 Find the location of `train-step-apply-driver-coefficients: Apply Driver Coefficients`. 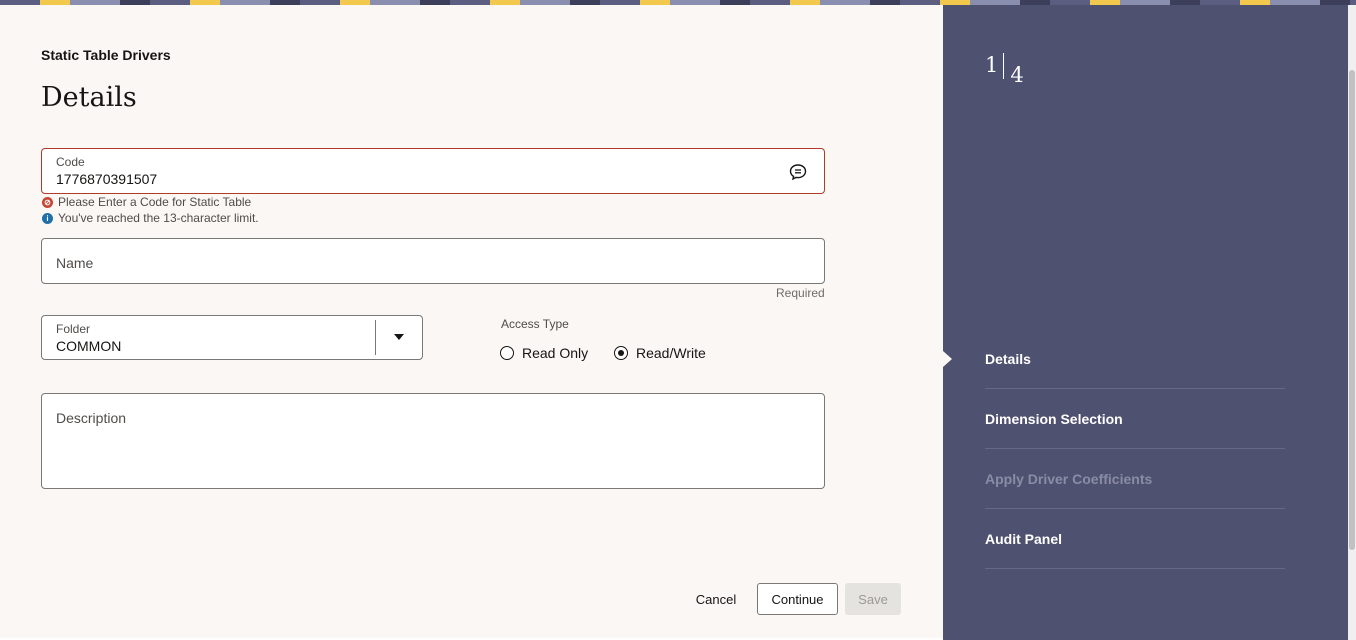

train-step-apply-driver-coefficients: Apply Driver Coefficients is located at coordinates (1135, 479).